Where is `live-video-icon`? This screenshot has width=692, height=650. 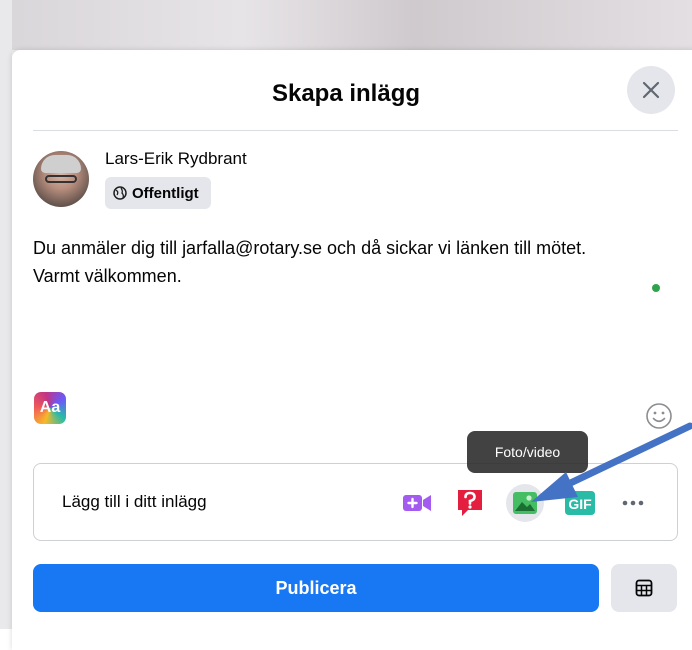
live-video-icon is located at coordinates (417, 503).